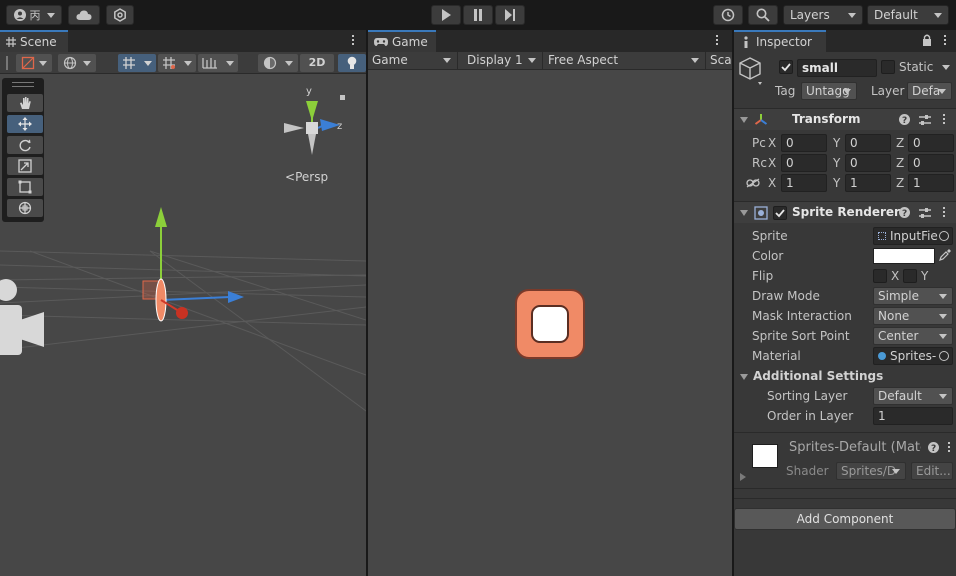 The image size is (956, 576). Describe the element at coordinates (728, 15) in the screenshot. I see `undo-history-button` at that location.